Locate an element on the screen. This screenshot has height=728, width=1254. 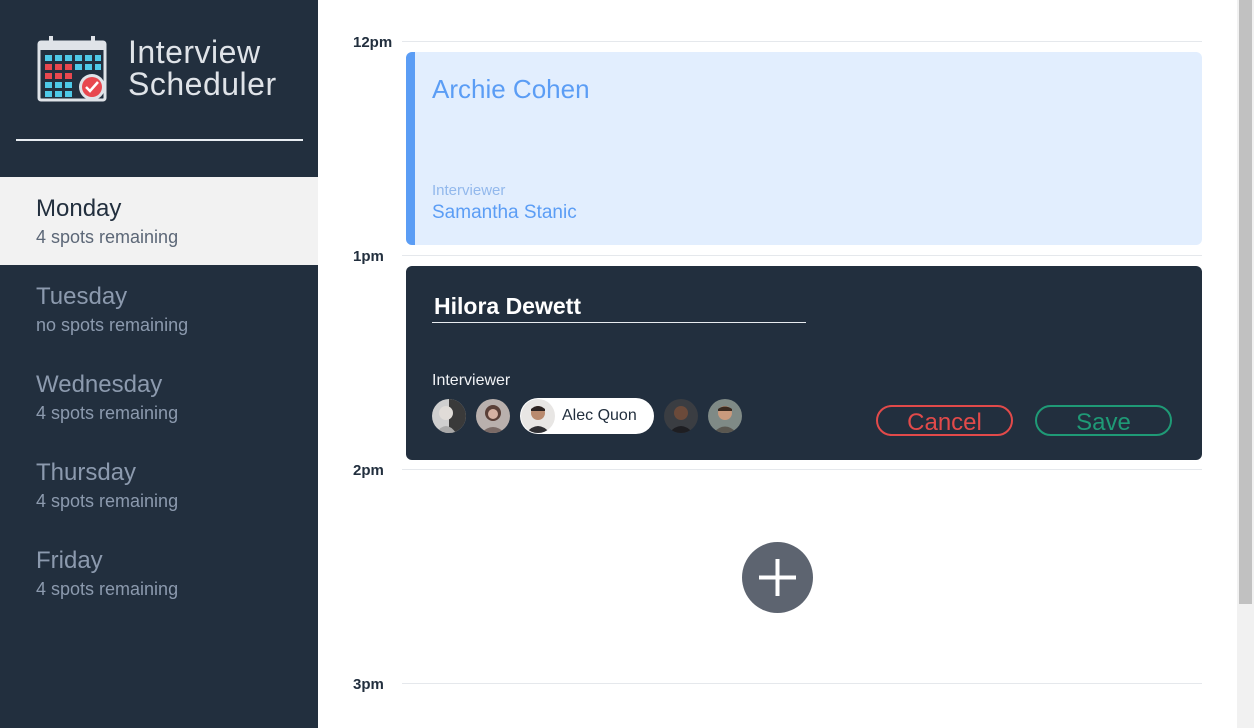
app-title: Interview Scheduler is located at coordinates (202, 68).